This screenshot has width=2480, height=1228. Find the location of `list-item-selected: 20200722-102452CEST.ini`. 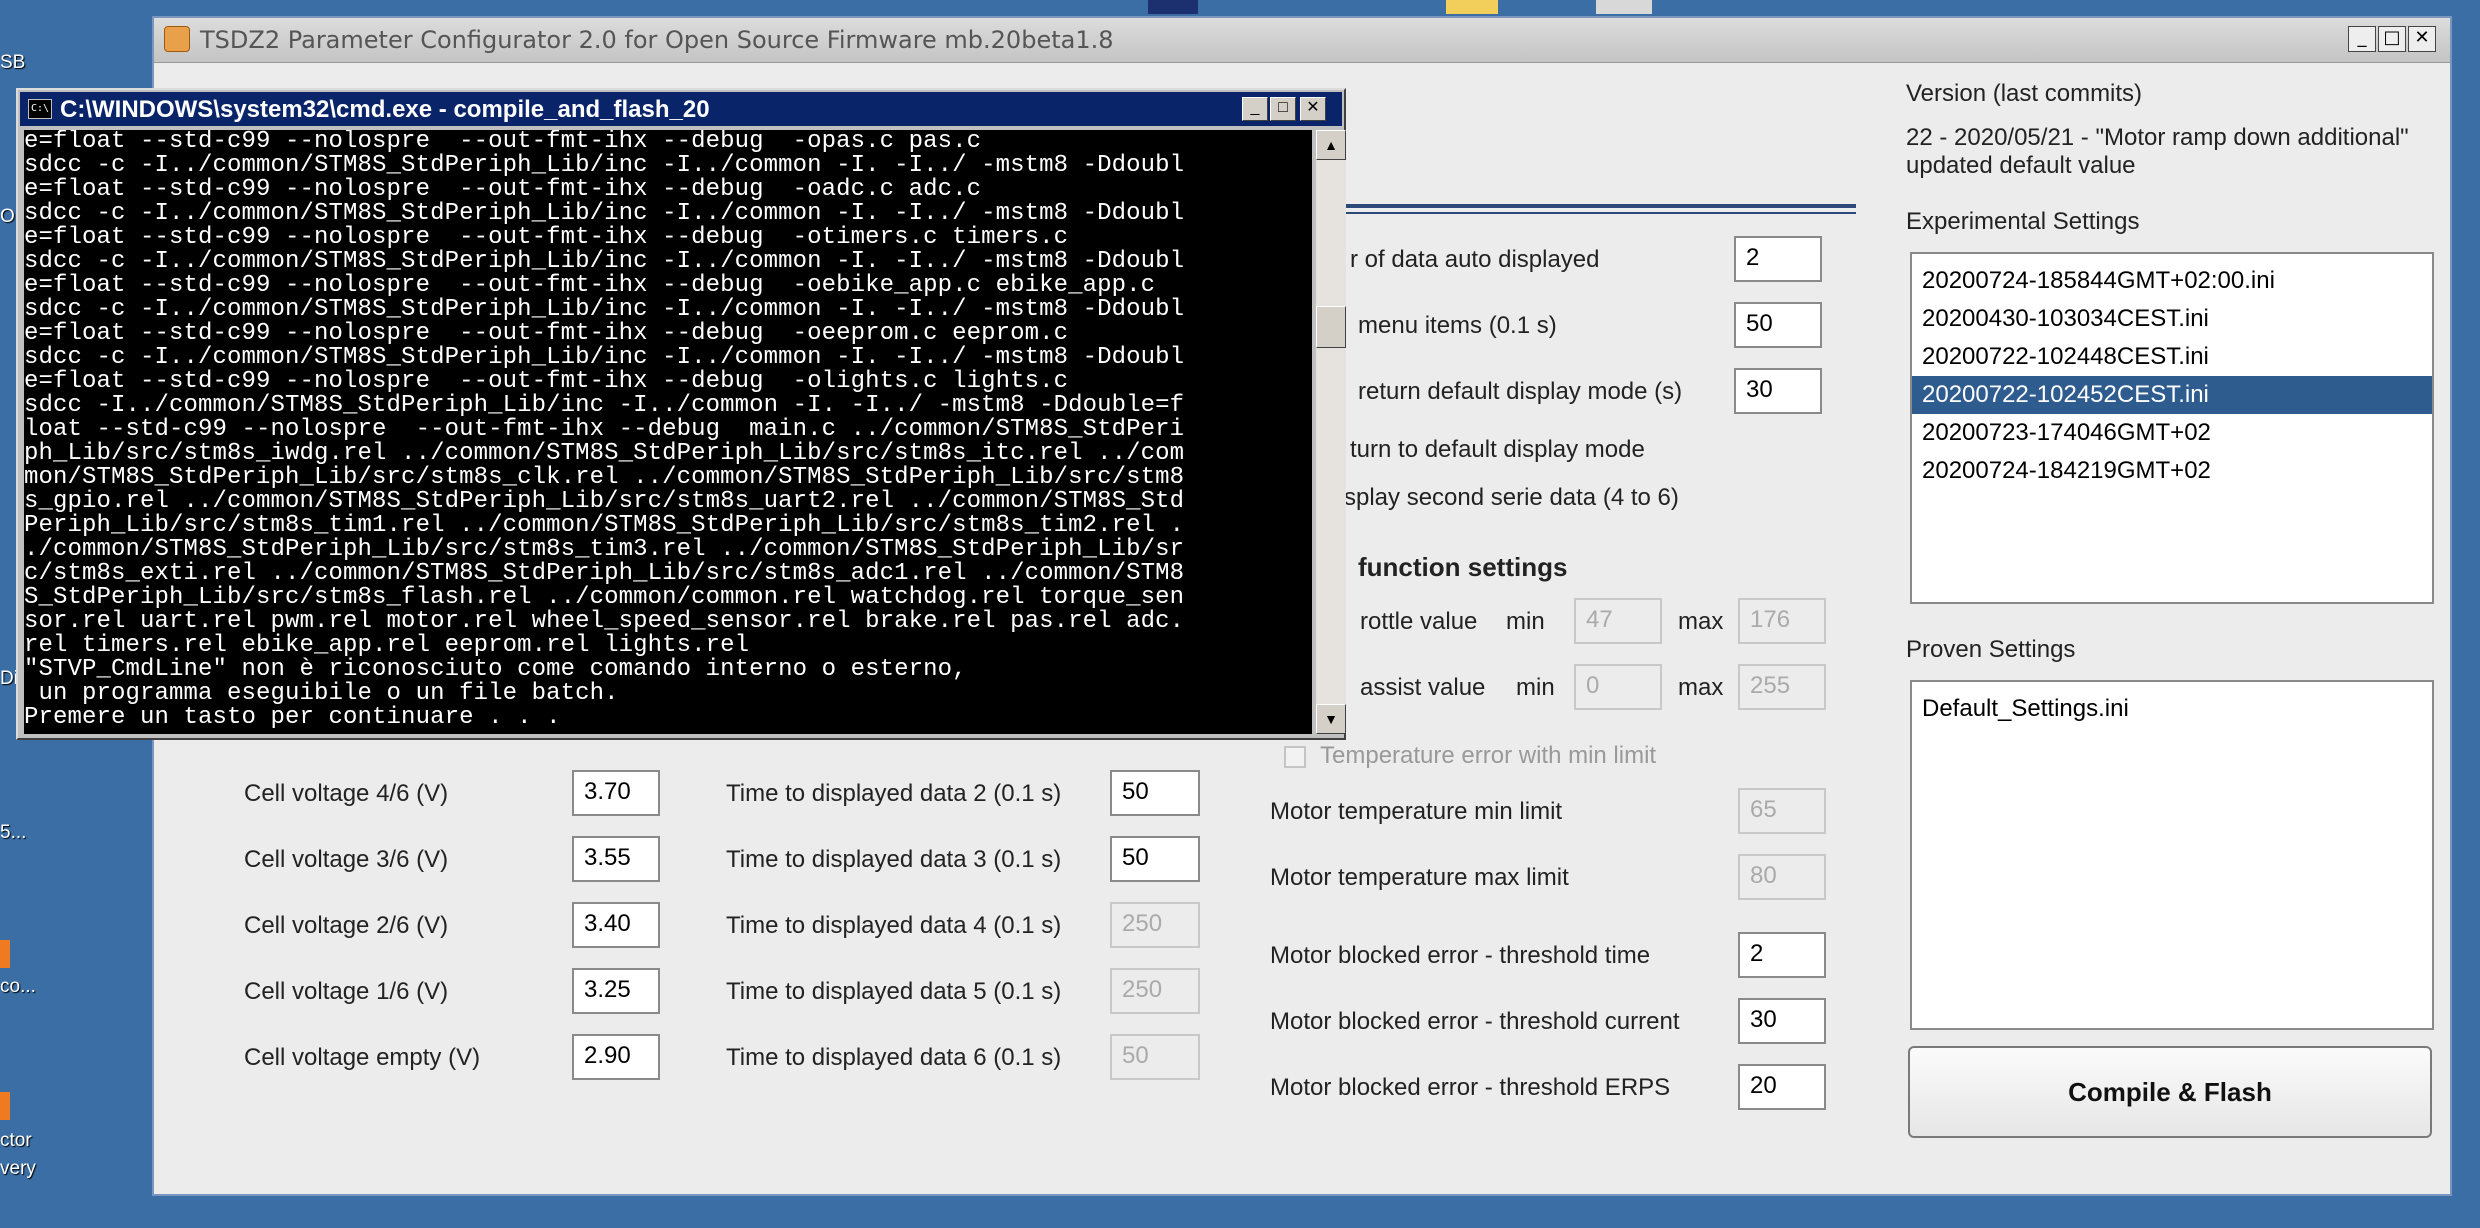

list-item-selected: 20200722-102452CEST.ini is located at coordinates (2172, 395).